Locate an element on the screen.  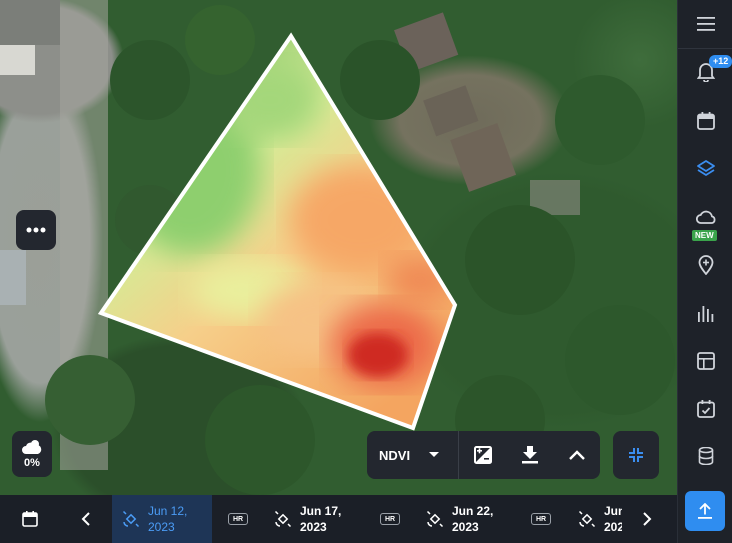
database-icon is located at coordinates (705, 456).